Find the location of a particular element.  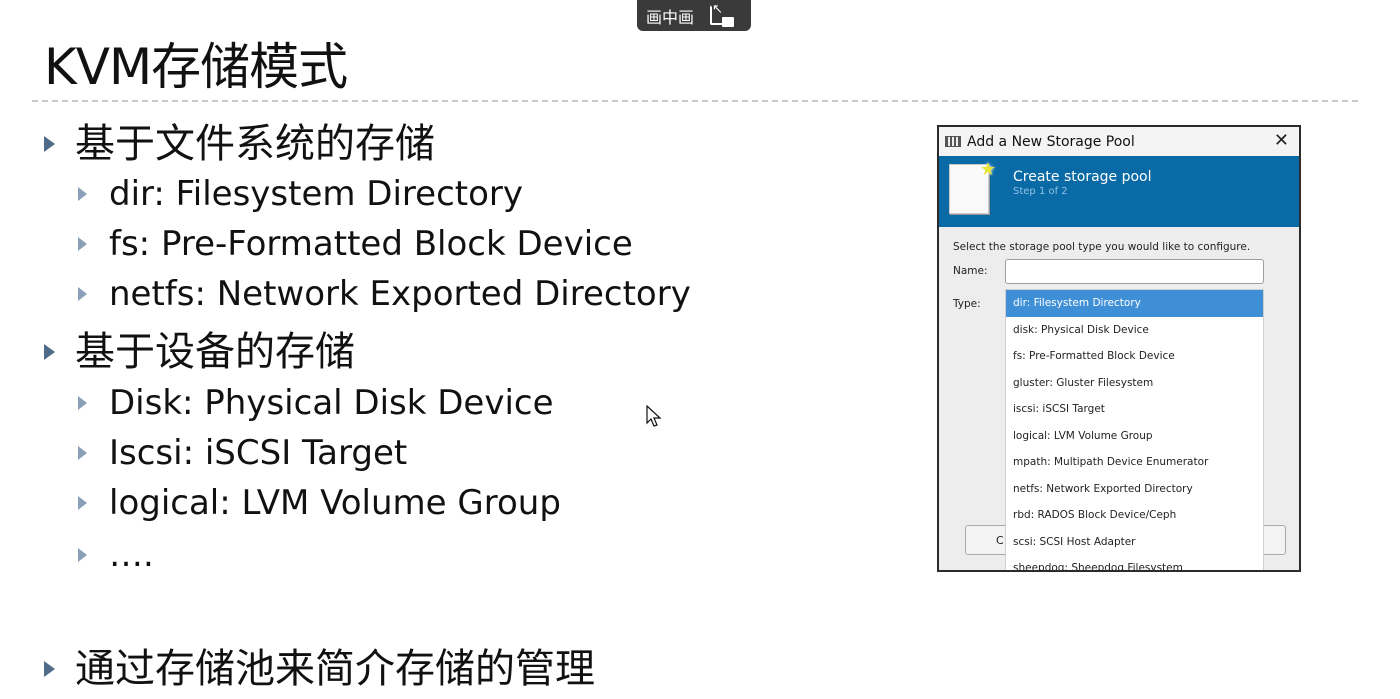

dropdown-option: iscsi: iSCSI Target is located at coordinates (1134, 409).